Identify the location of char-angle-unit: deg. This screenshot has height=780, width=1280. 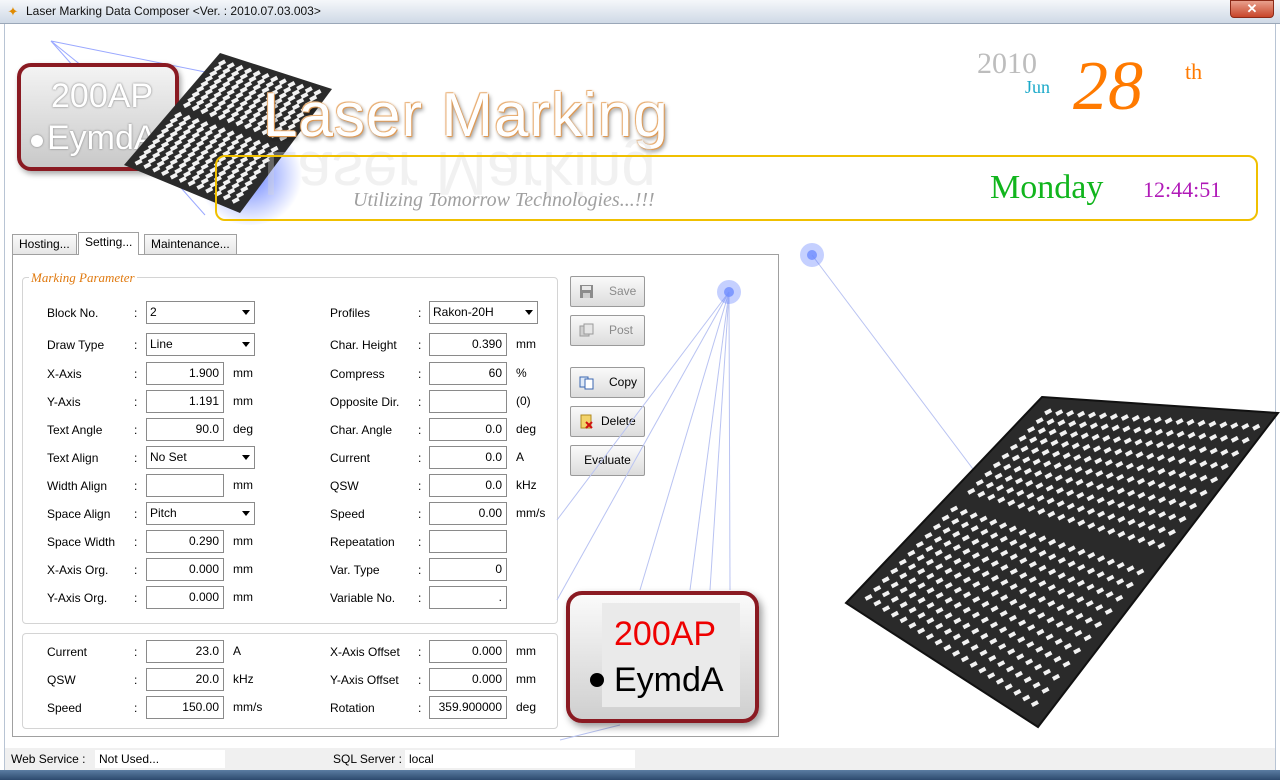
(526, 429).